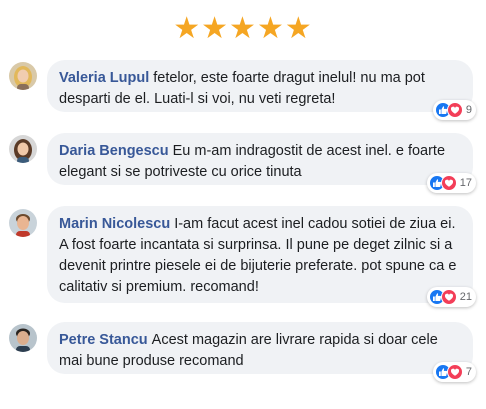 Image resolution: width=486 pixels, height=409 pixels. I want to click on male-avatar-smiling-icon, so click(23, 223).